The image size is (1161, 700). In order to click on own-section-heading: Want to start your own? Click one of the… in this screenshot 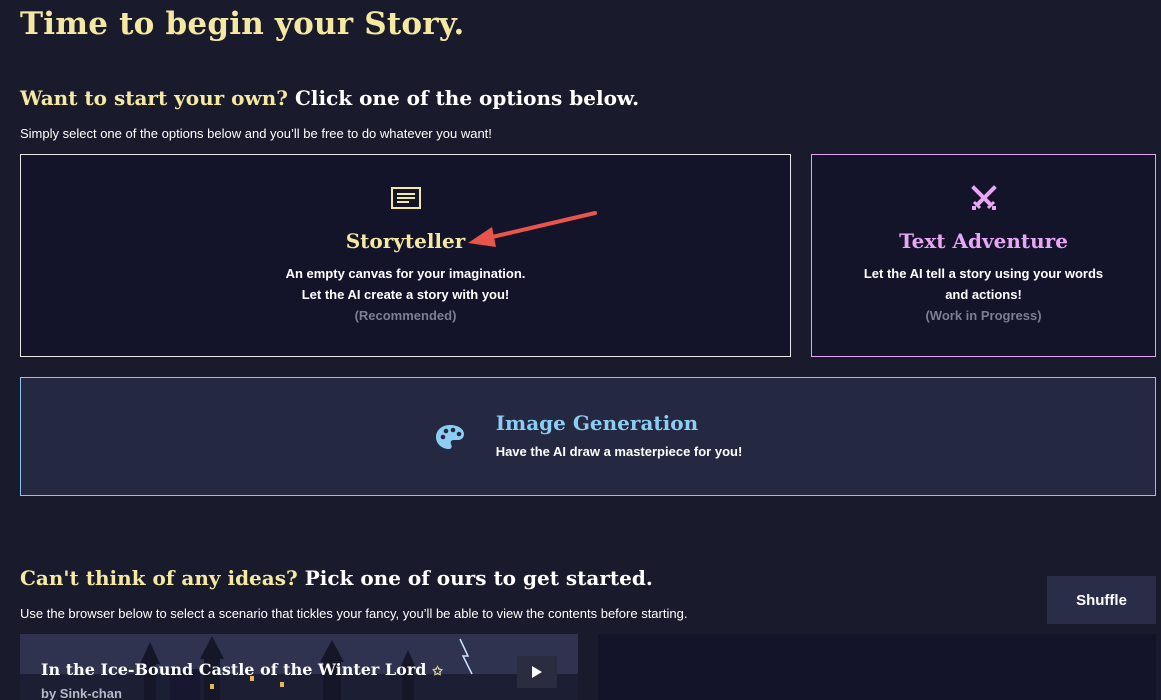, I will do `click(329, 98)`.